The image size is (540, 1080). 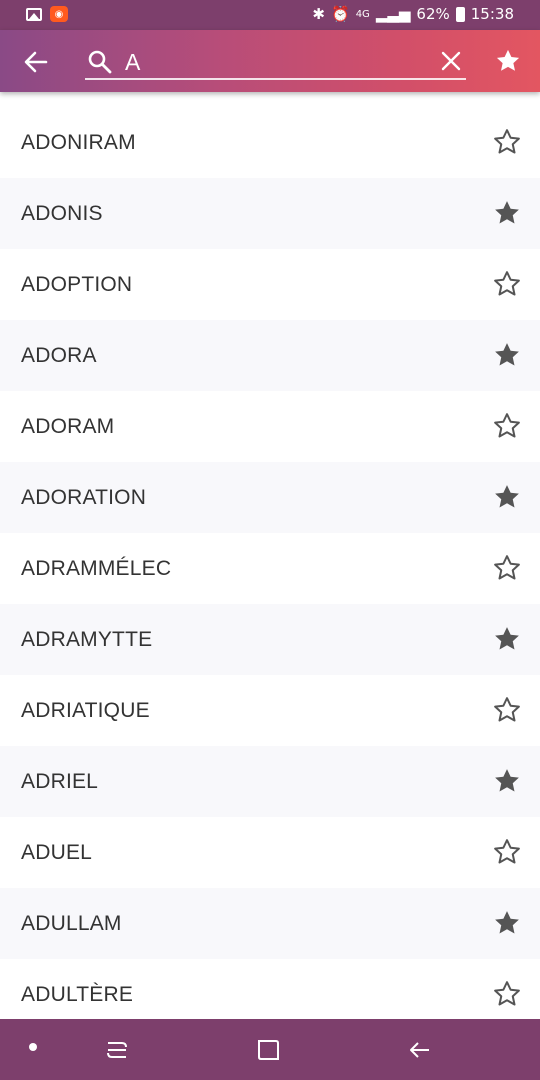 I want to click on word-label: ADRIATIQUE, so click(x=85, y=710).